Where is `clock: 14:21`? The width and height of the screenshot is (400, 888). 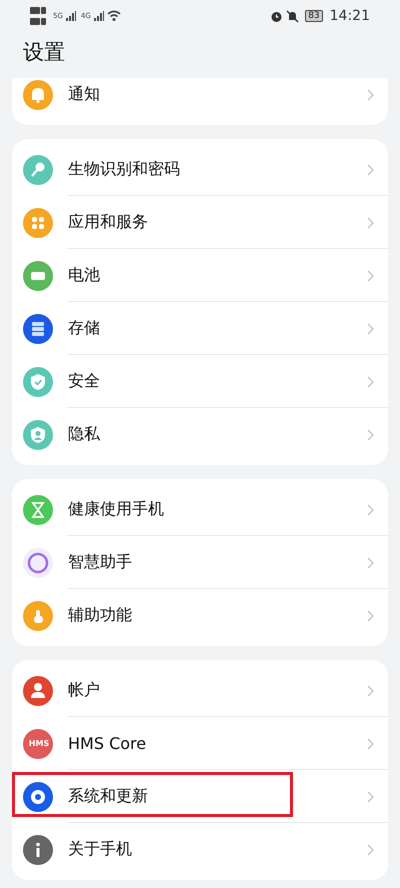 clock: 14:21 is located at coordinates (350, 16).